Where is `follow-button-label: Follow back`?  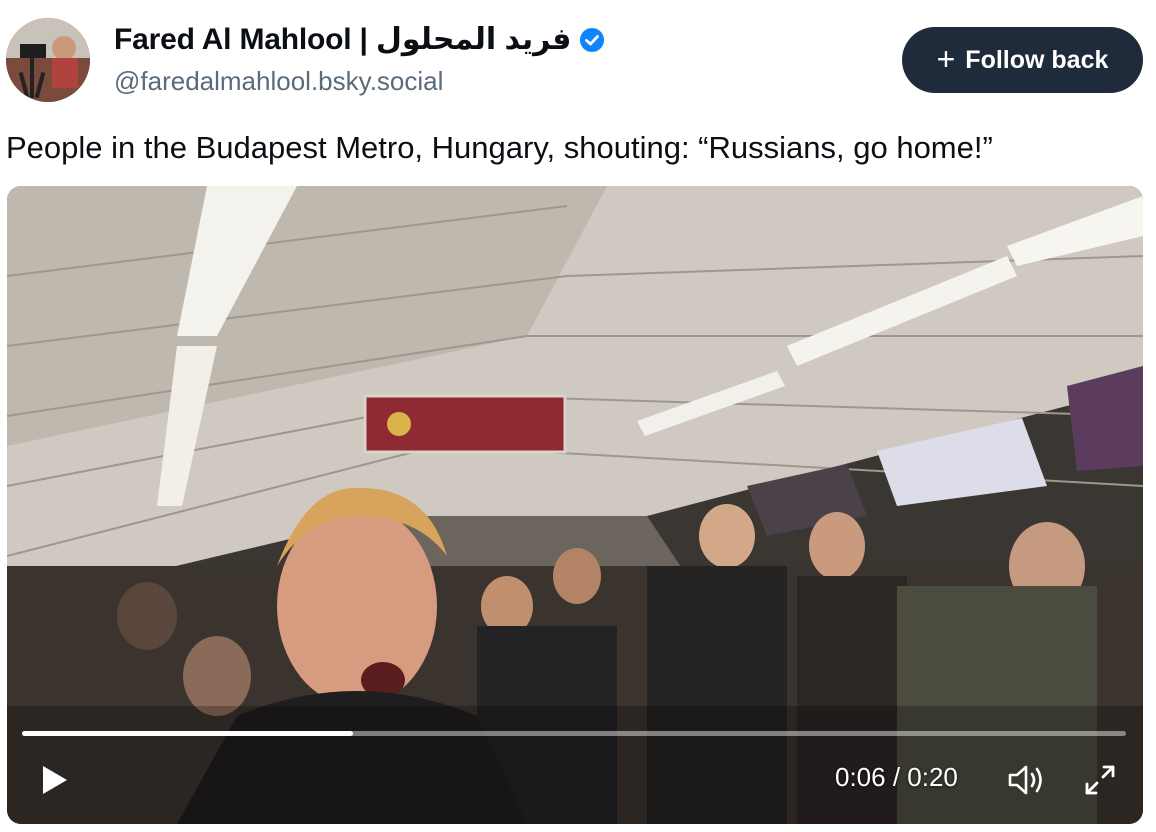
follow-button-label: Follow back is located at coordinates (1037, 59).